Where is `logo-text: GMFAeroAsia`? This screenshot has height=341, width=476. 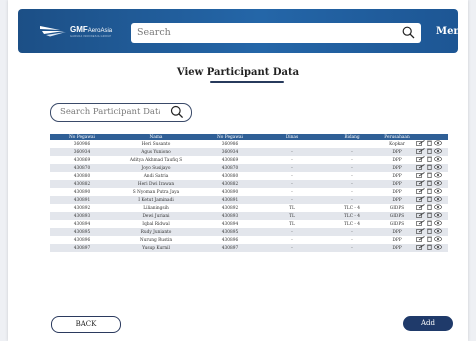
logo-text: GMFAeroAsia is located at coordinates (91, 29).